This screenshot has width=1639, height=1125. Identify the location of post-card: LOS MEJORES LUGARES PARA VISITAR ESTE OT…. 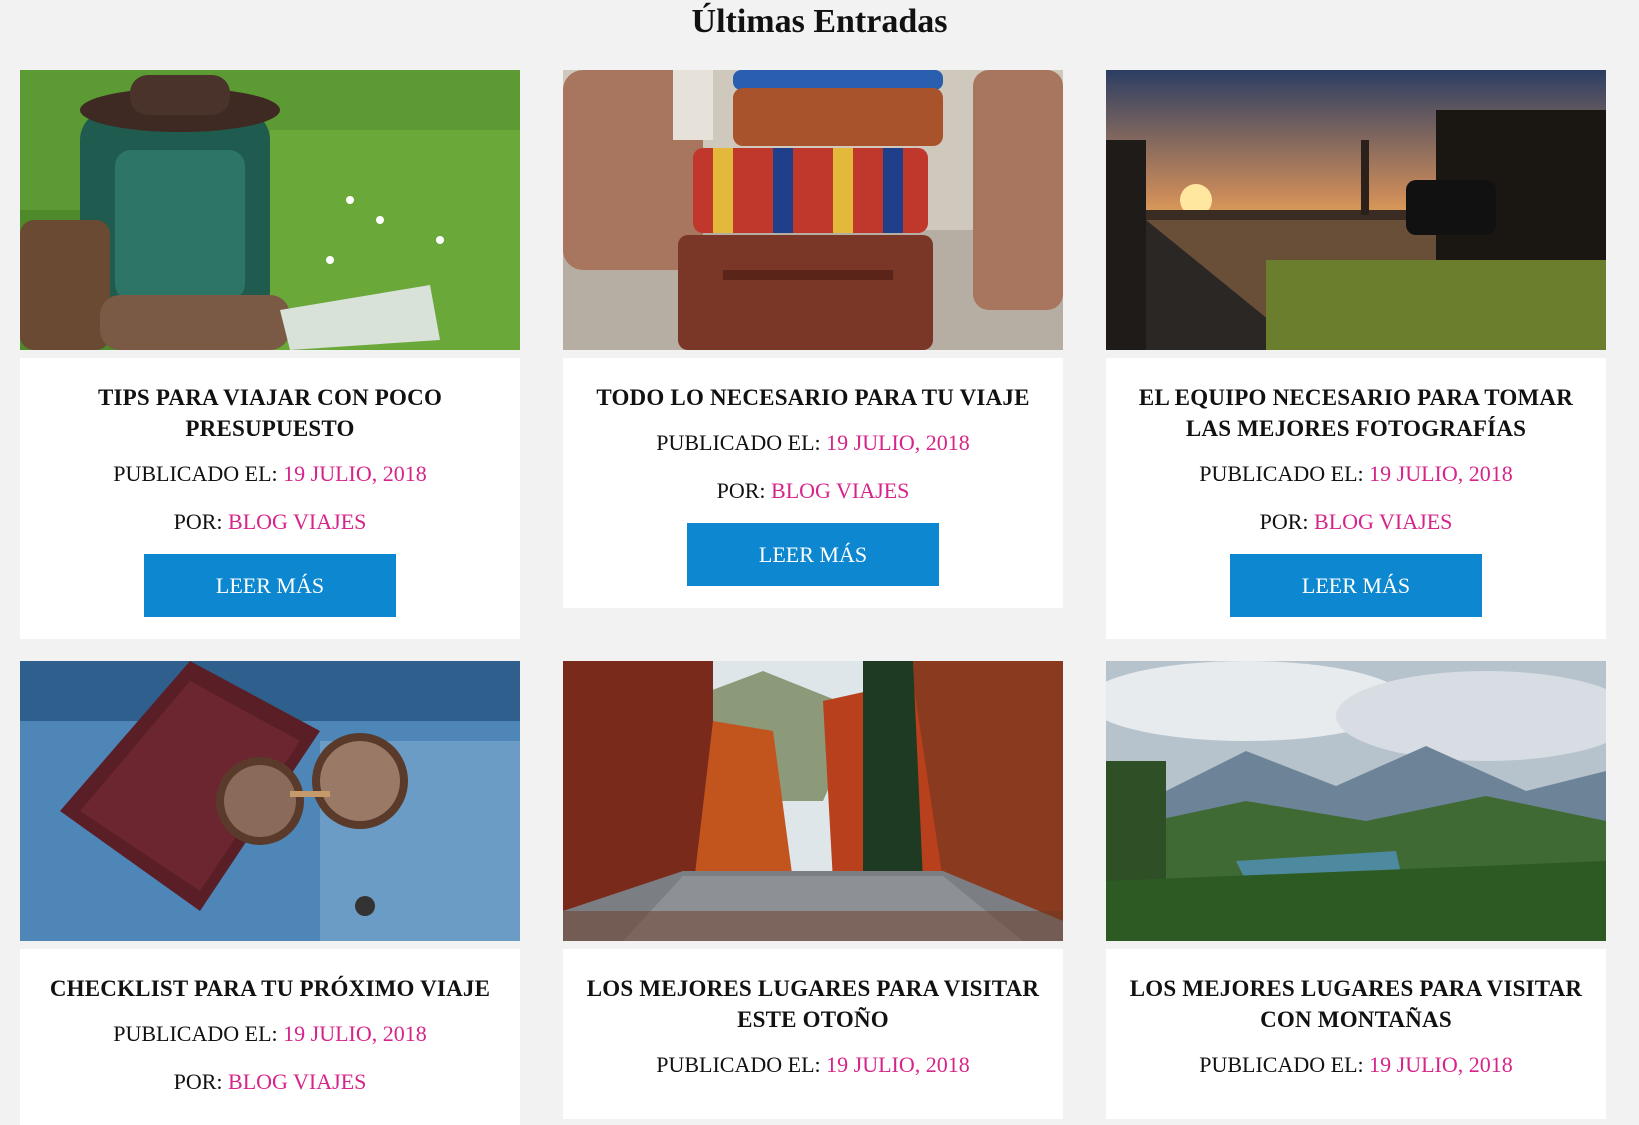
(813, 890).